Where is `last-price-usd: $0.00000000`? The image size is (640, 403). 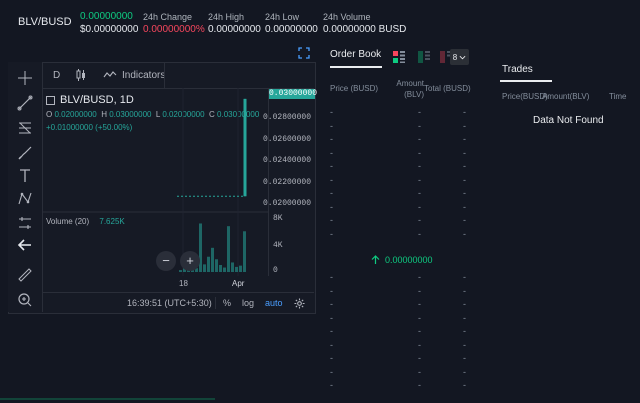
last-price-usd: $0.00000000 is located at coordinates (109, 29).